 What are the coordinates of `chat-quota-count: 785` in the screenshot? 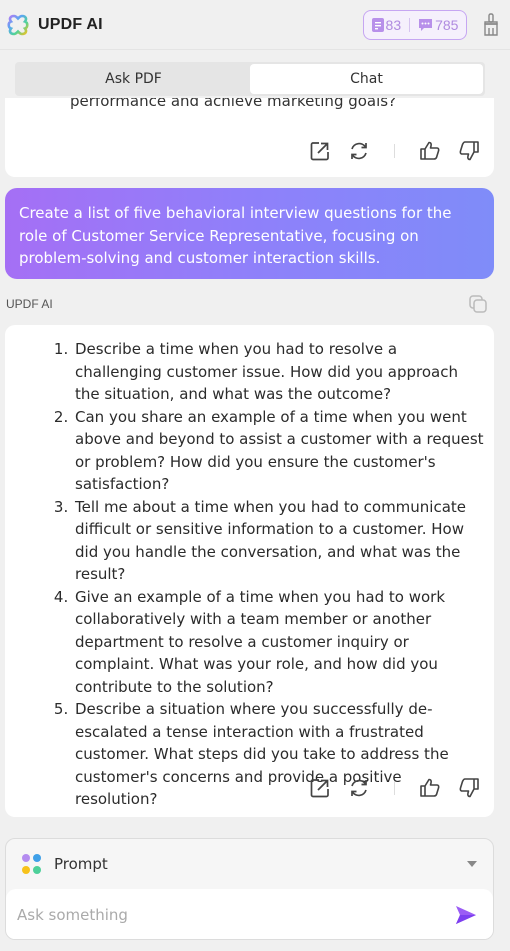 It's located at (447, 25).